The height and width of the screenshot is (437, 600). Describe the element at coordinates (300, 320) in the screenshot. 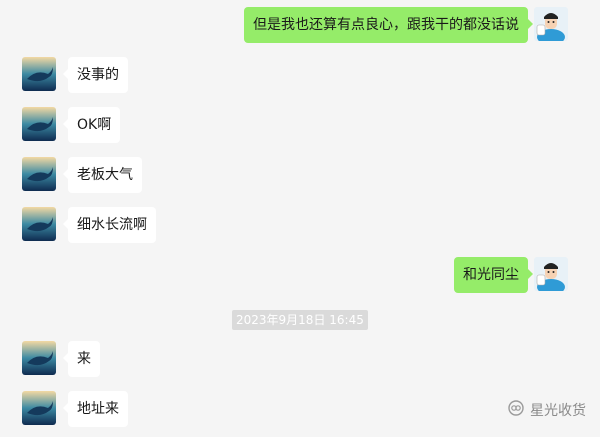

I see `timestamp-divider: 2023年9月18日 16:45` at that location.